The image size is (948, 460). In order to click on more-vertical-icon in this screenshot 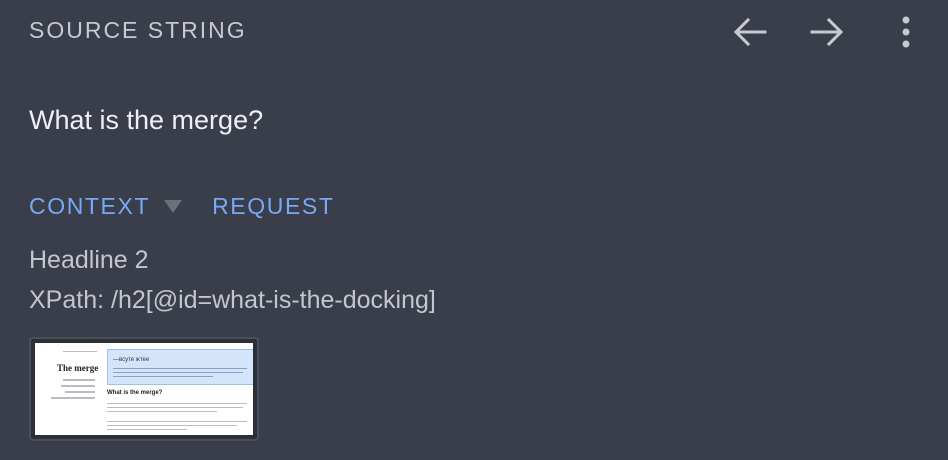, I will do `click(906, 32)`.